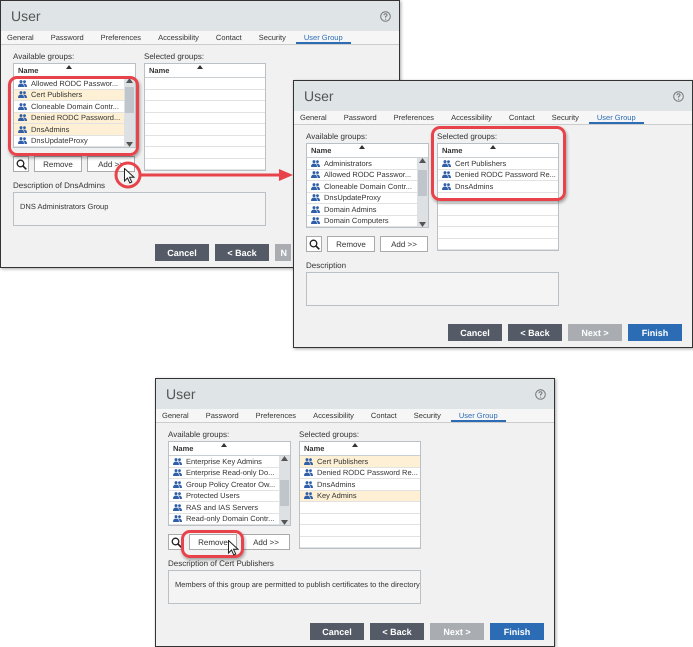 Image resolution: width=693 pixels, height=647 pixels. Describe the element at coordinates (326, 266) in the screenshot. I see `description-label: Description` at that location.